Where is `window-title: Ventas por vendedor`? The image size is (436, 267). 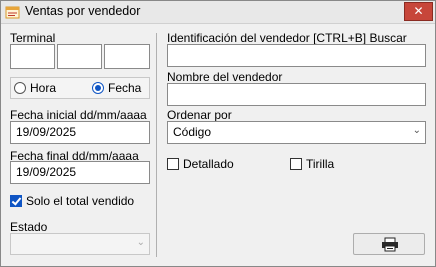
window-title: Ventas por vendedor is located at coordinates (83, 11).